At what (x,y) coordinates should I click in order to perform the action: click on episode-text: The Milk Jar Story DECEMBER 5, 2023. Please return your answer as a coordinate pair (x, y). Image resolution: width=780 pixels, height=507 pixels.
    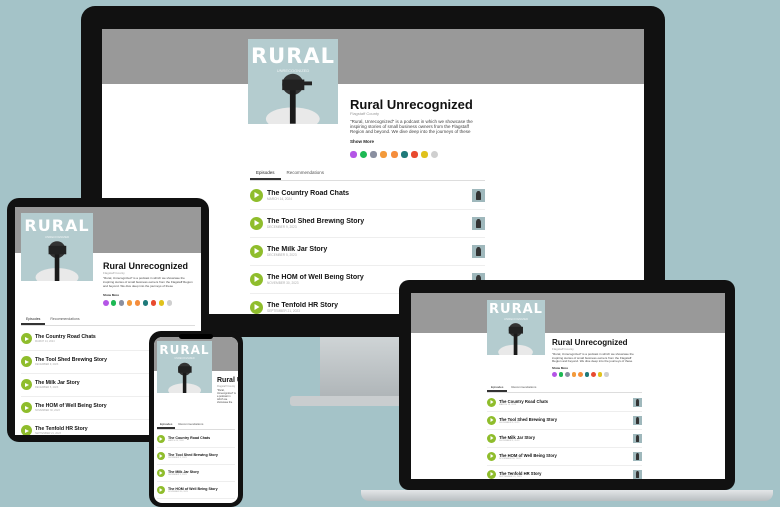
    Looking at the image, I should click on (201, 473).